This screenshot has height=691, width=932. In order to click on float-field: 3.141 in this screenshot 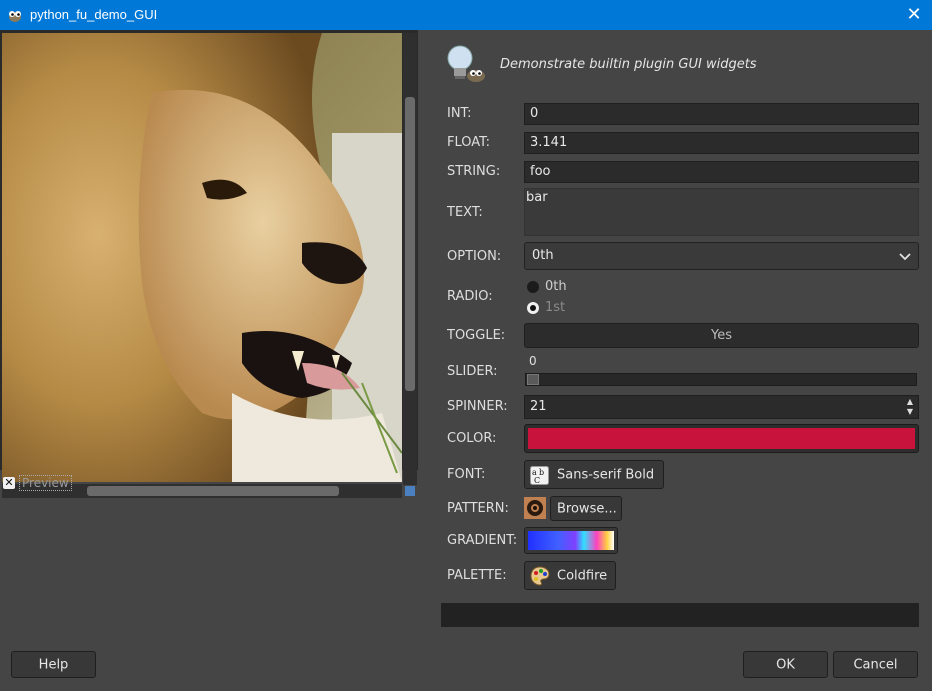, I will do `click(721, 143)`.